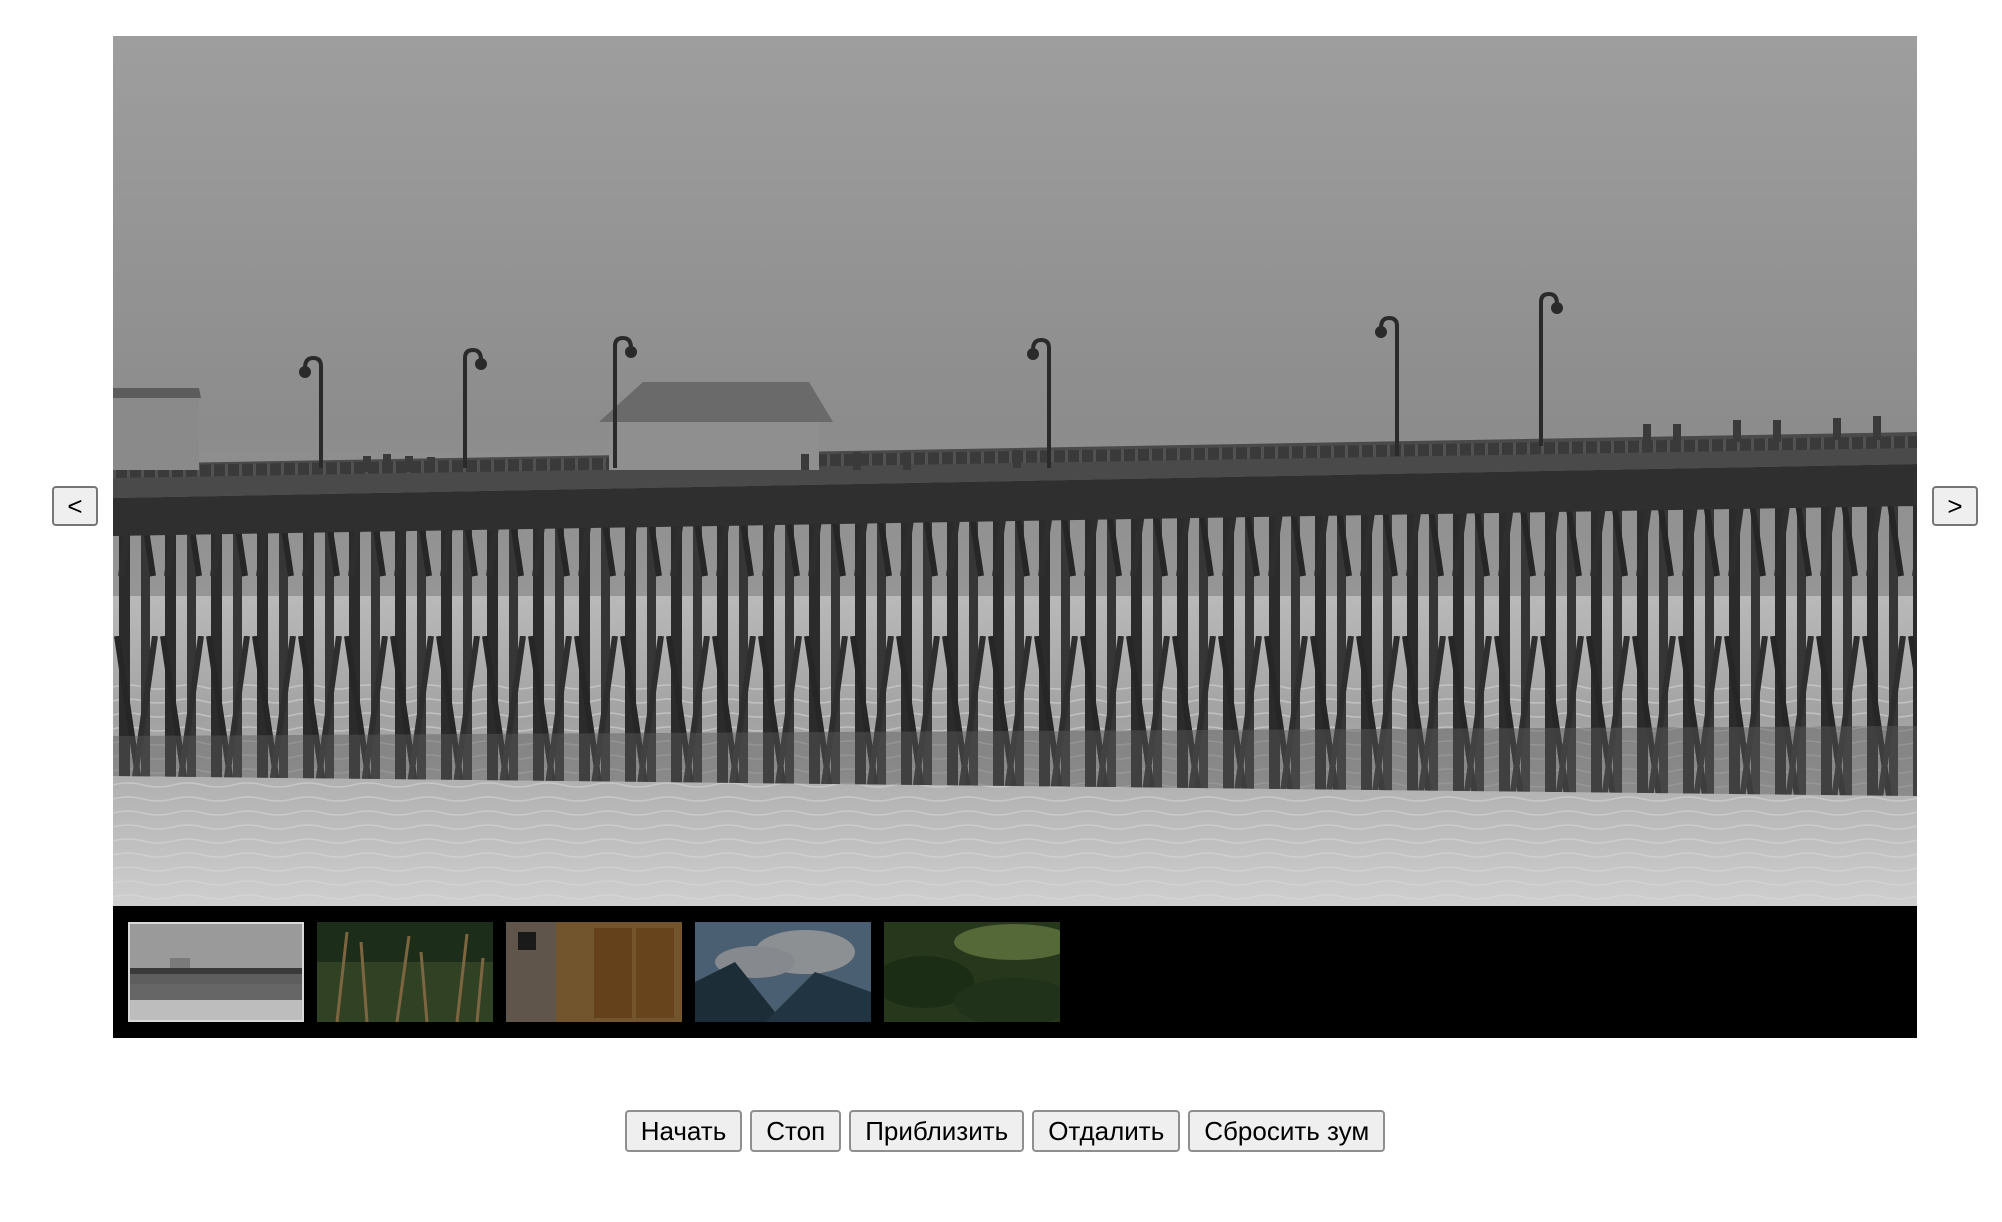 The width and height of the screenshot is (2002, 1222). Describe the element at coordinates (1106, 1131) in the screenshot. I see `zoom-out-button: Отдалить` at that location.